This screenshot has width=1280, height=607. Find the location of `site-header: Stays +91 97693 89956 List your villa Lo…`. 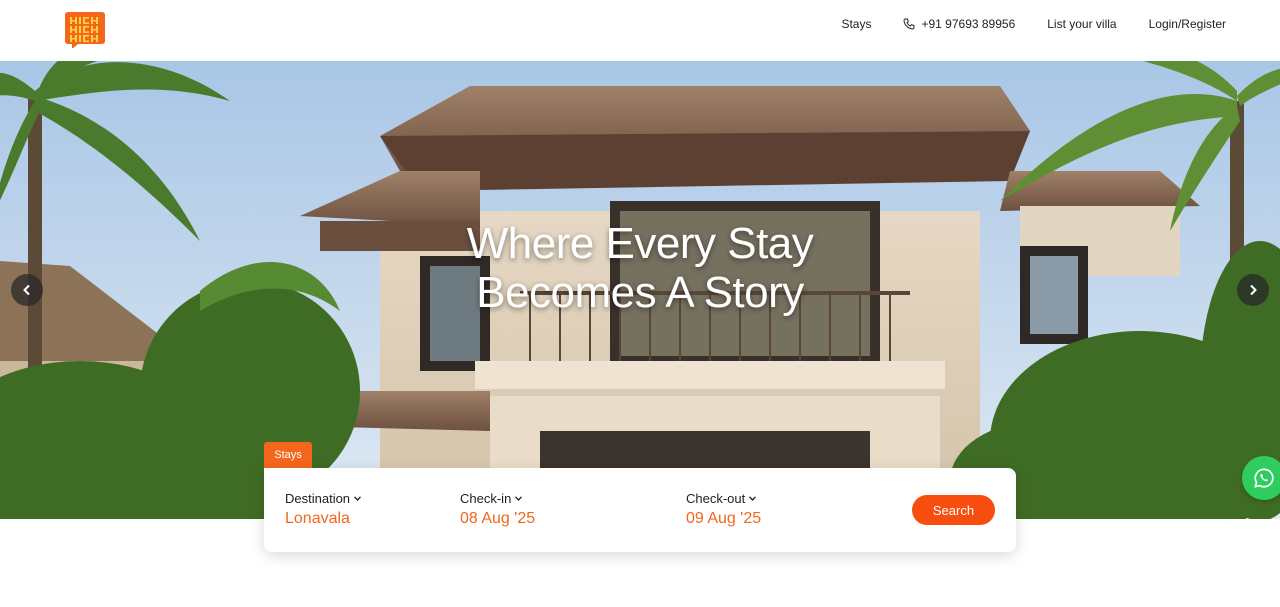

site-header: Stays +91 97693 89956 List your villa Lo… is located at coordinates (640, 30).